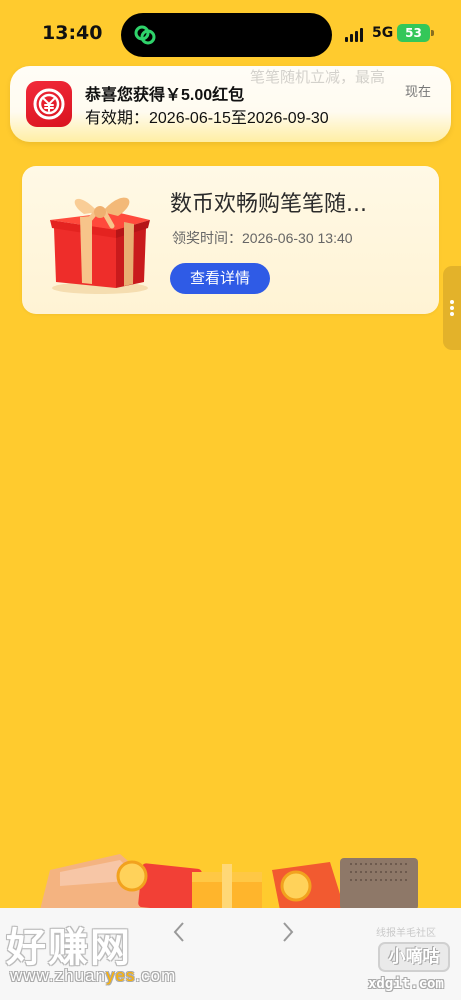 Image resolution: width=461 pixels, height=1000 pixels. What do you see at coordinates (262, 238) in the screenshot?
I see `claim-time: 领奖时间：2026-06-30 13:40` at bounding box center [262, 238].